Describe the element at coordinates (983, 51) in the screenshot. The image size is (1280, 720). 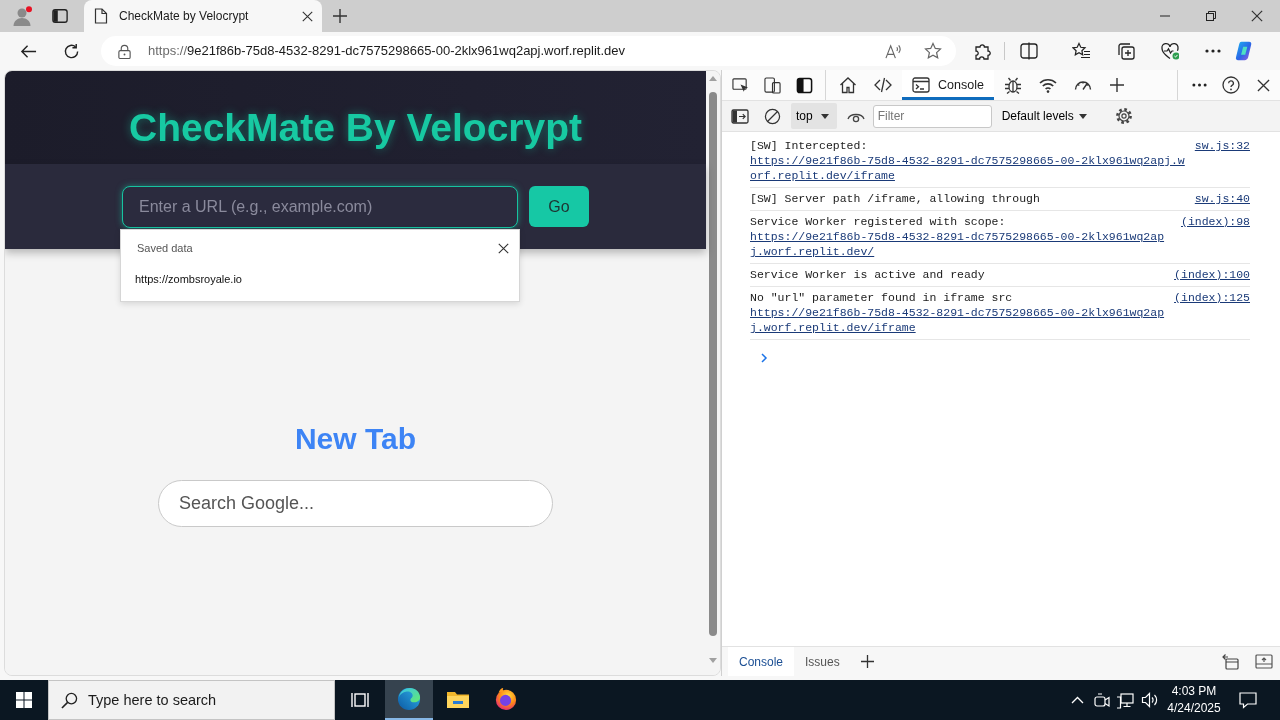
I see `puzzle-icon` at that location.